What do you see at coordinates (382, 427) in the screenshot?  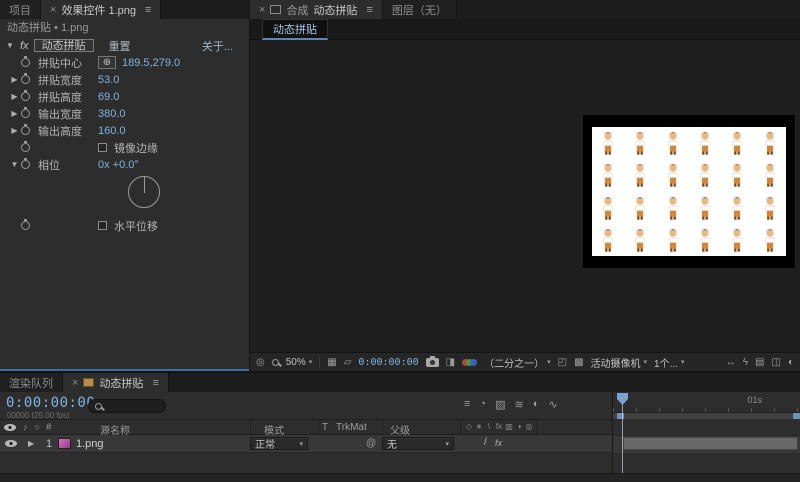 I see `column-divider` at bounding box center [382, 427].